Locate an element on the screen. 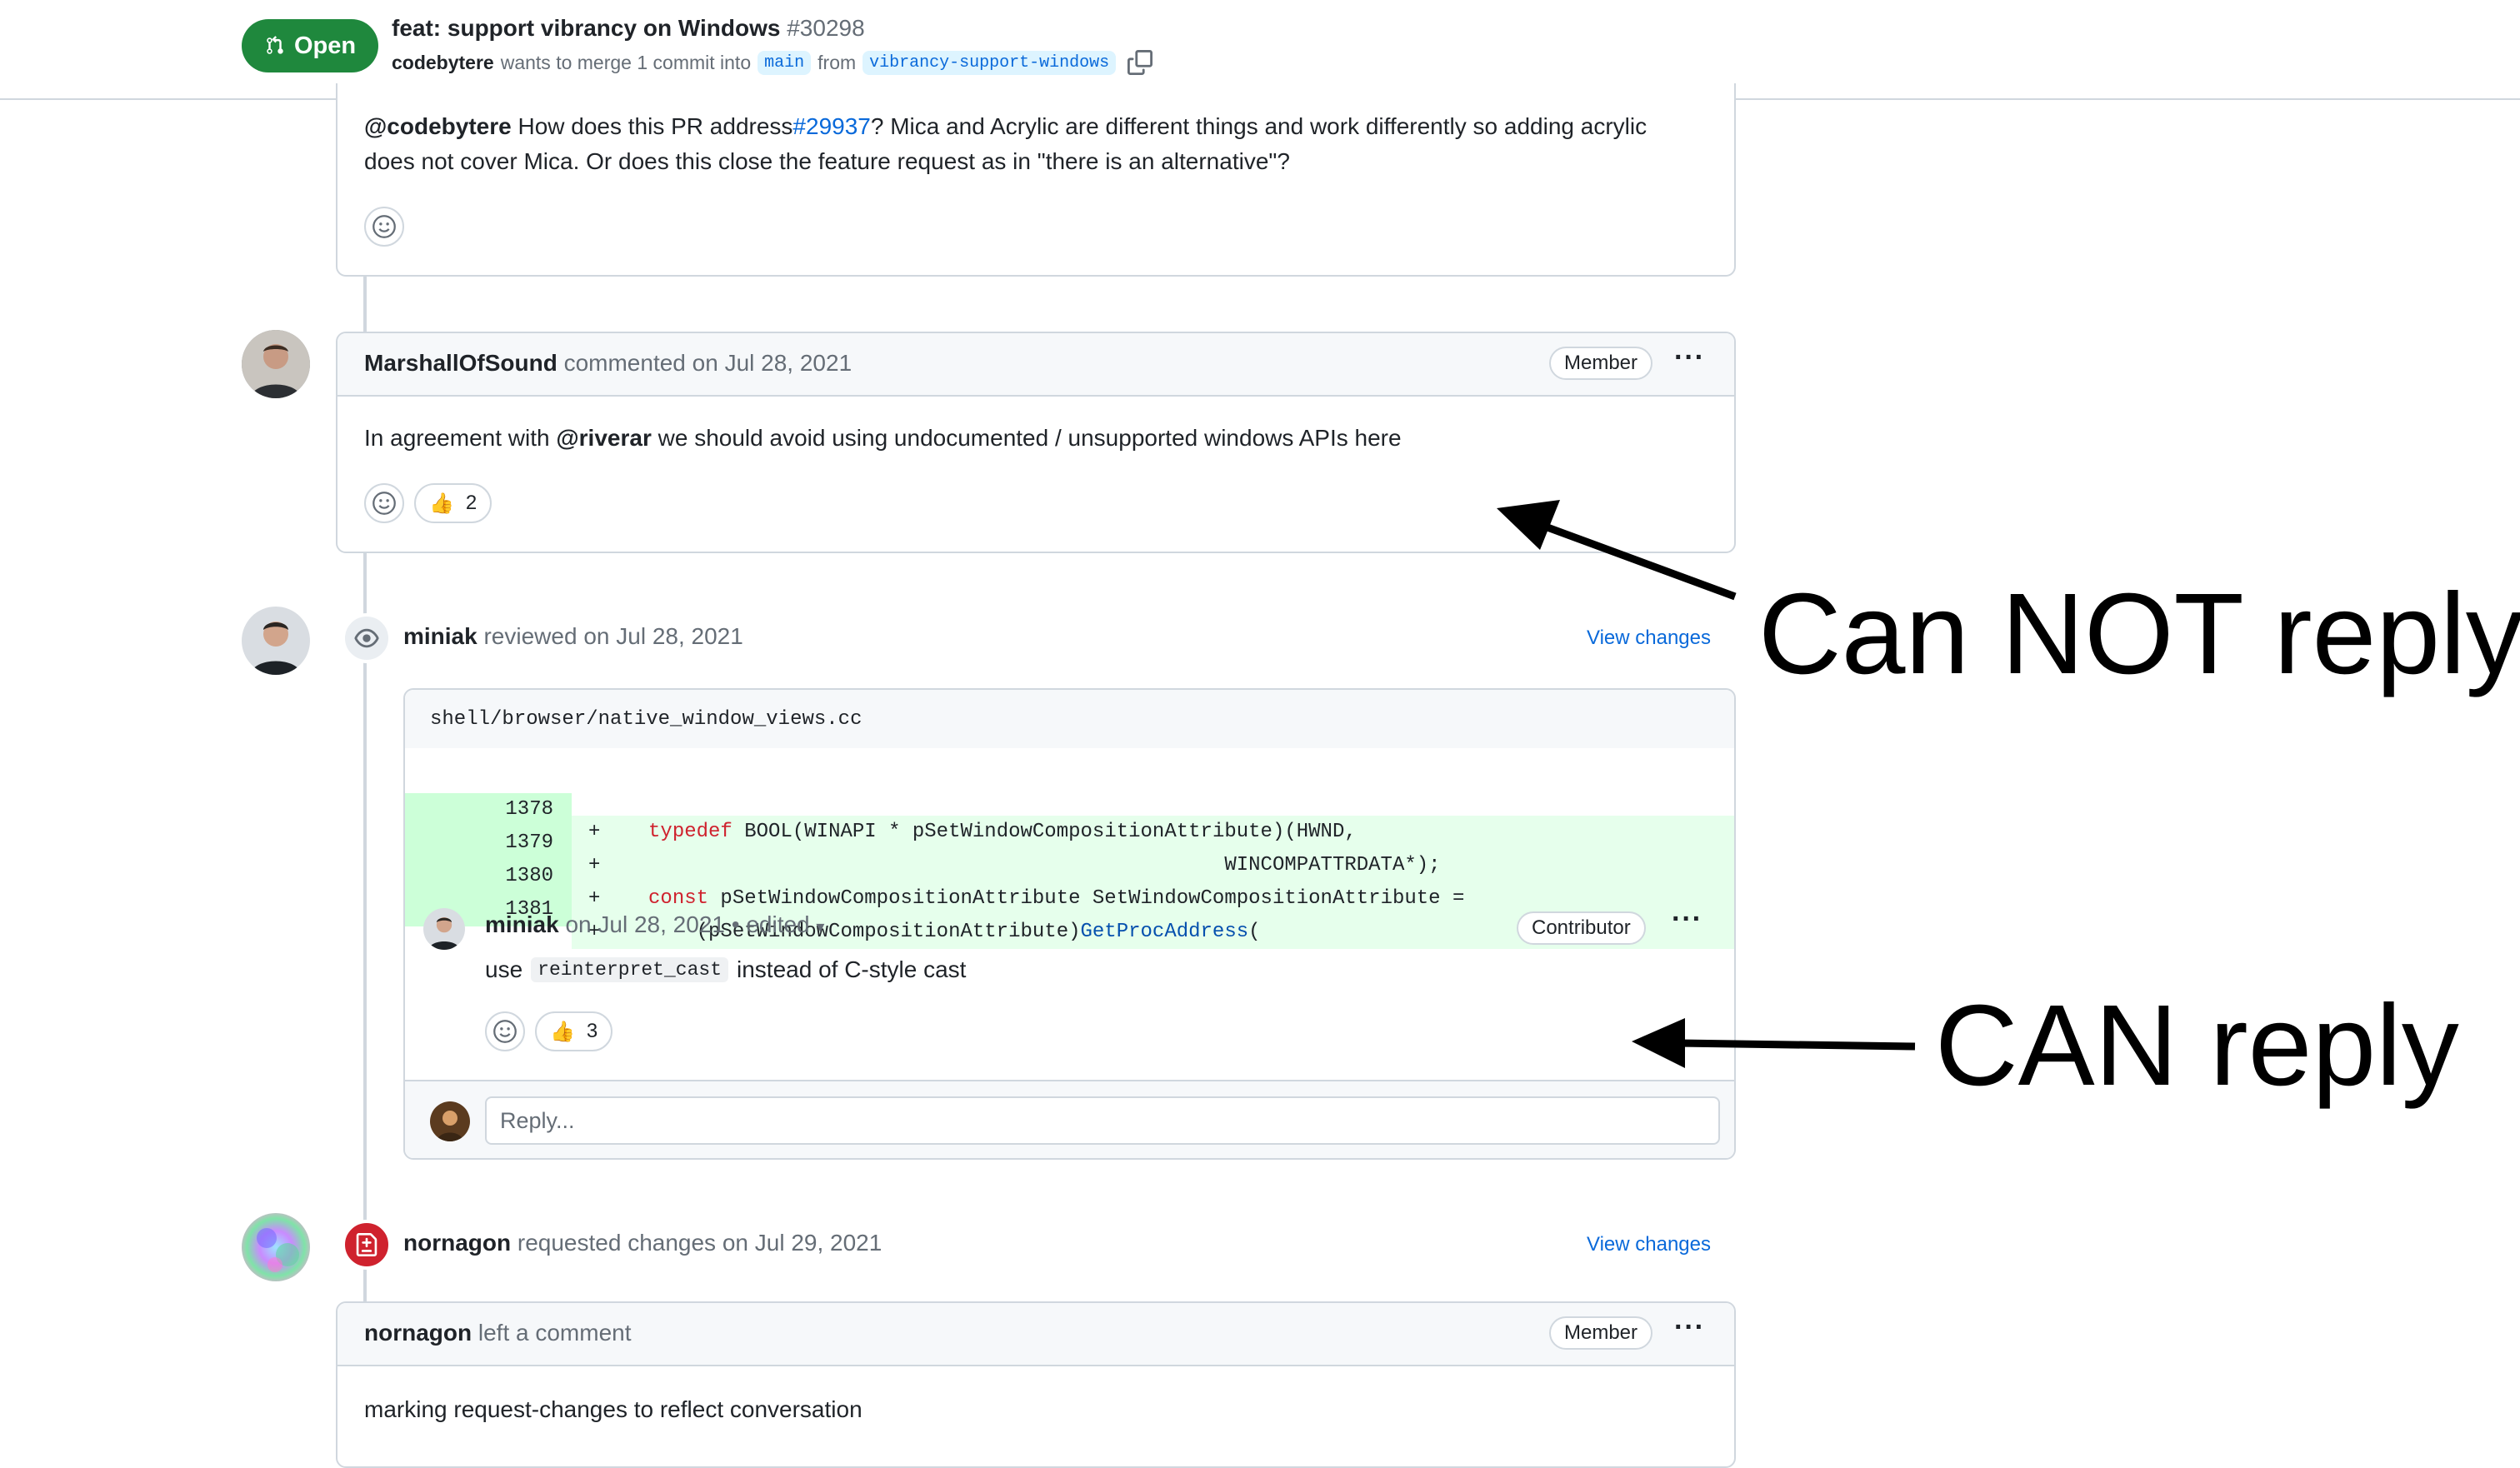  arrow-cannot-reply is located at coordinates (1617, 550).